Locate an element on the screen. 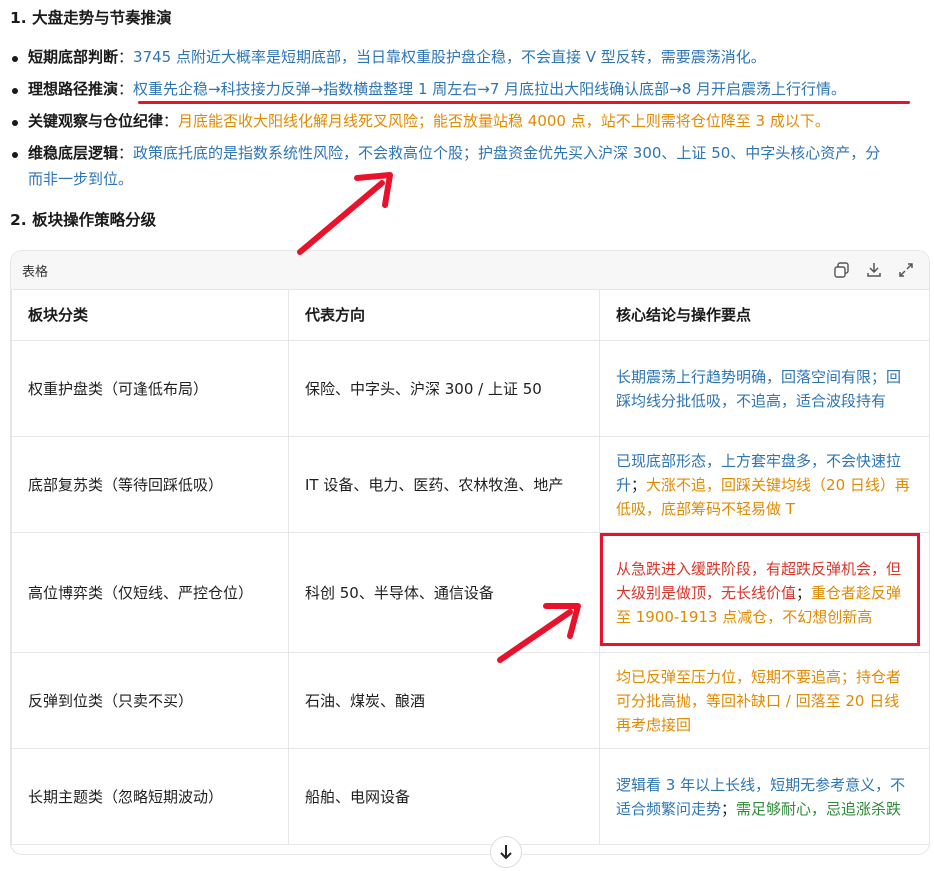 The height and width of the screenshot is (871, 934). arrow-down-icon is located at coordinates (506, 852).